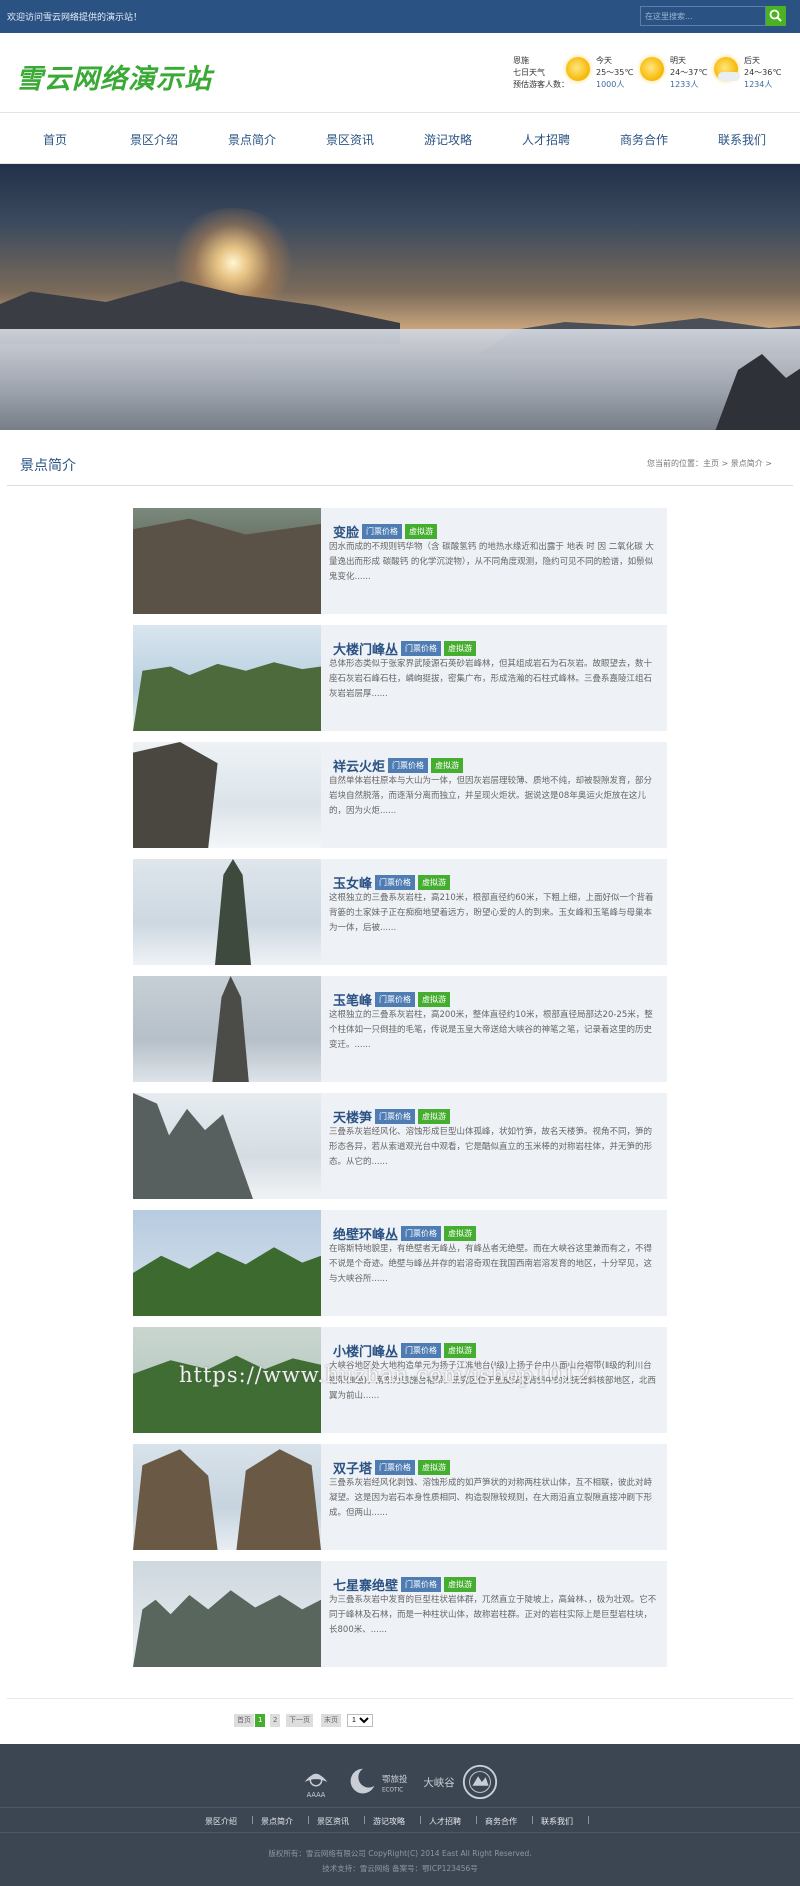 The width and height of the screenshot is (800, 1886). Describe the element at coordinates (55, 139) in the screenshot. I see `nav-item-home: 首页` at that location.